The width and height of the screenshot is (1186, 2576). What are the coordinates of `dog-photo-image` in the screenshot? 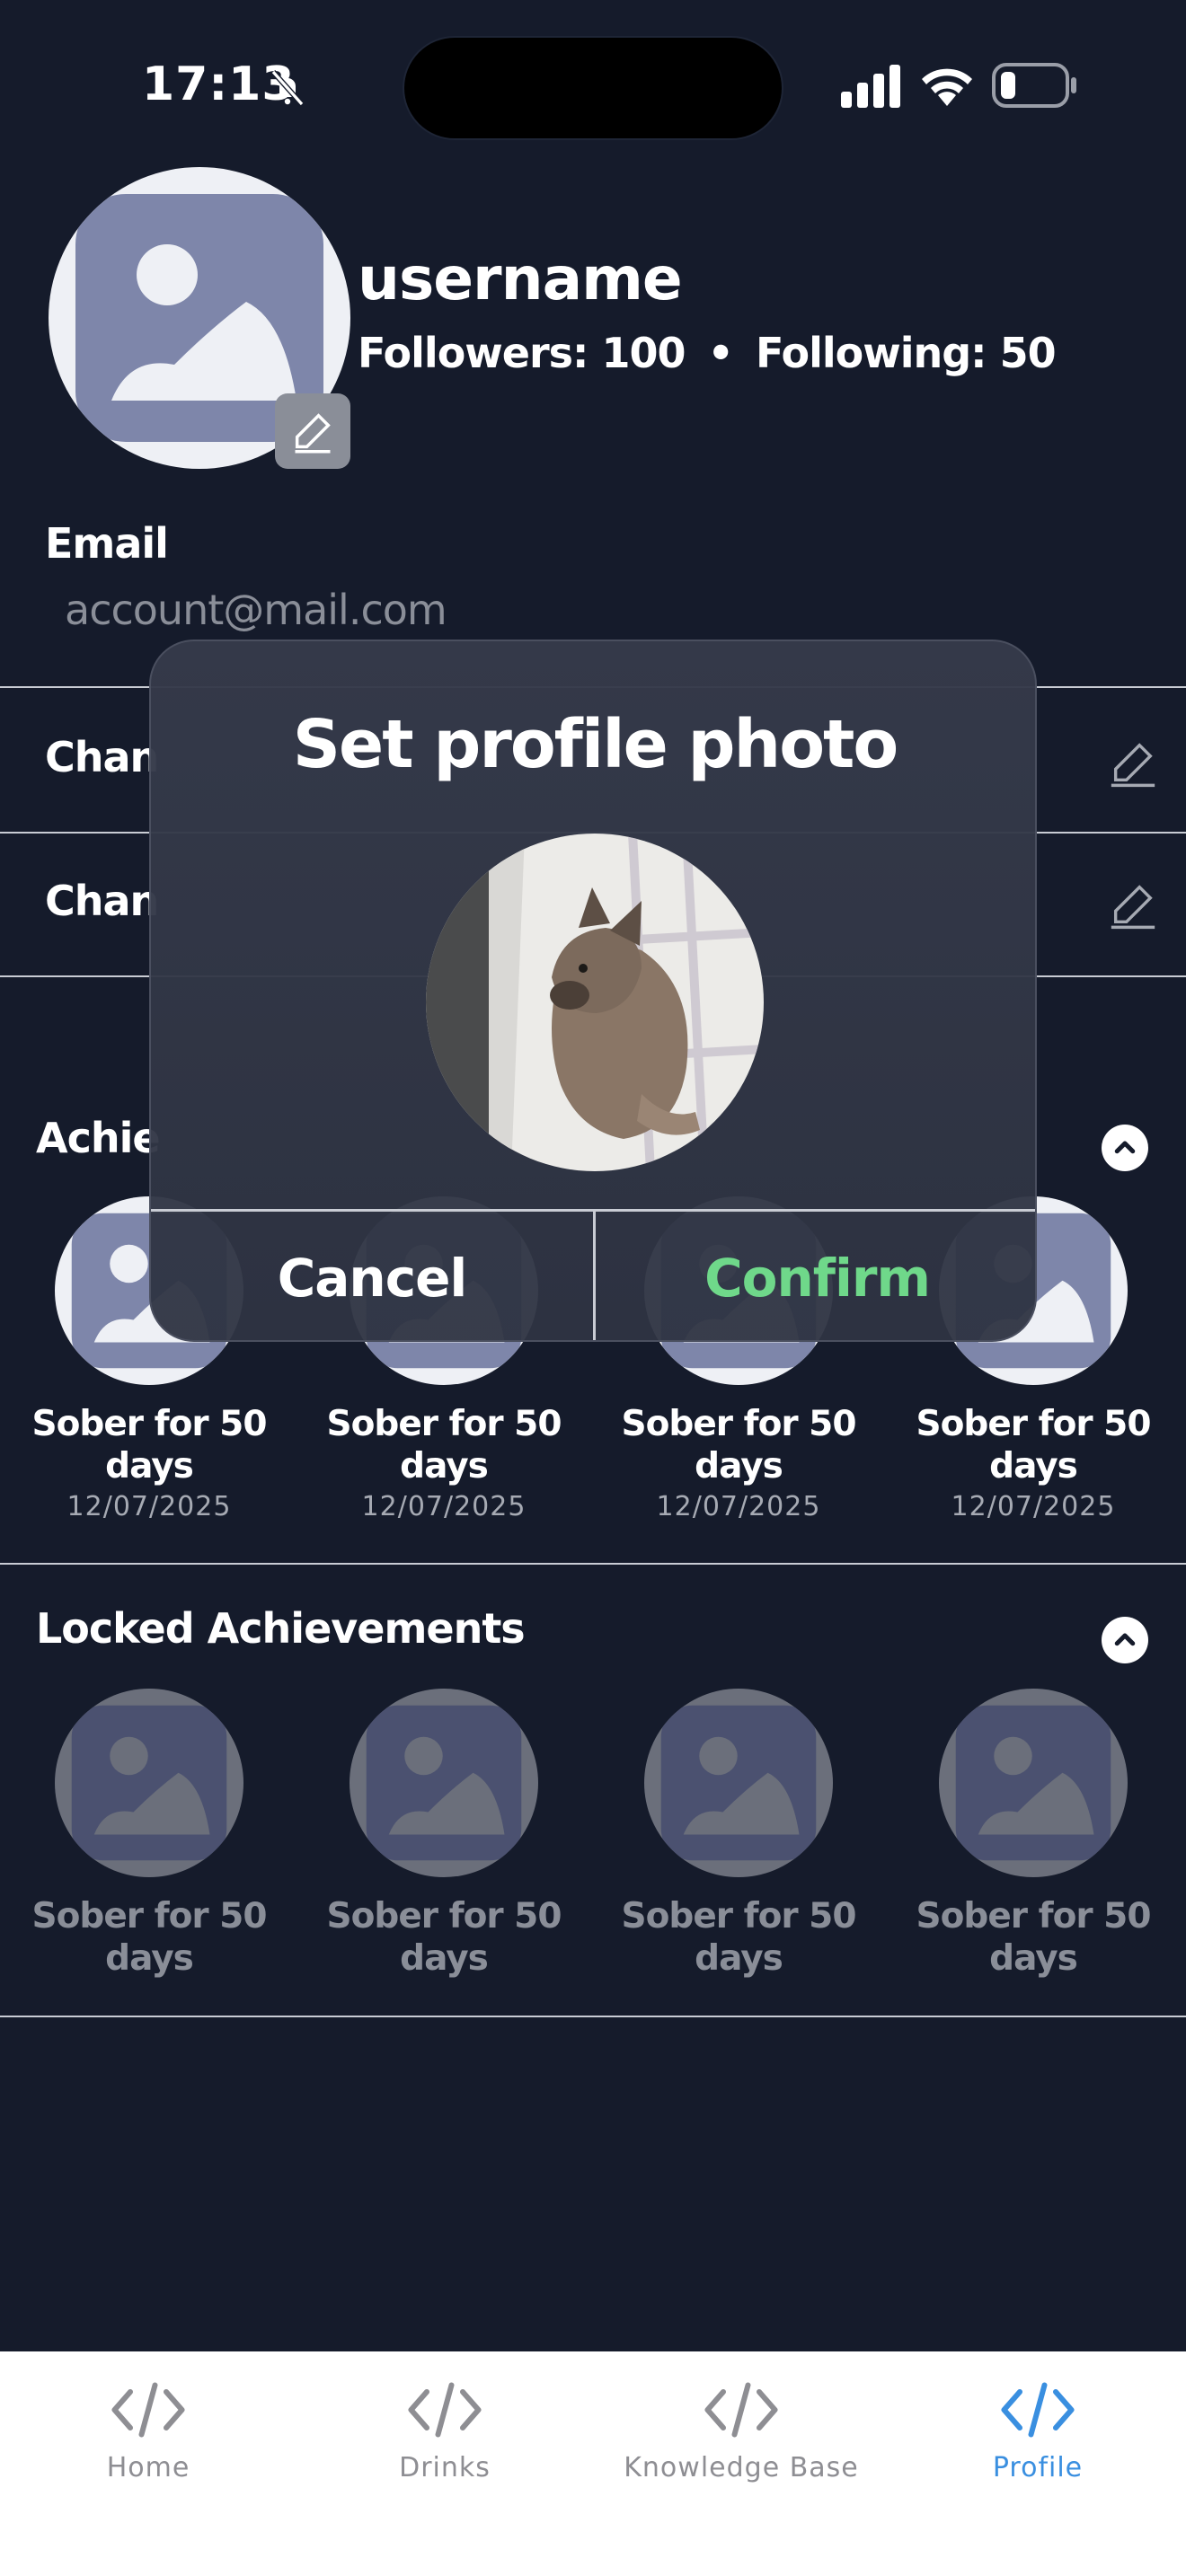 It's located at (595, 1002).